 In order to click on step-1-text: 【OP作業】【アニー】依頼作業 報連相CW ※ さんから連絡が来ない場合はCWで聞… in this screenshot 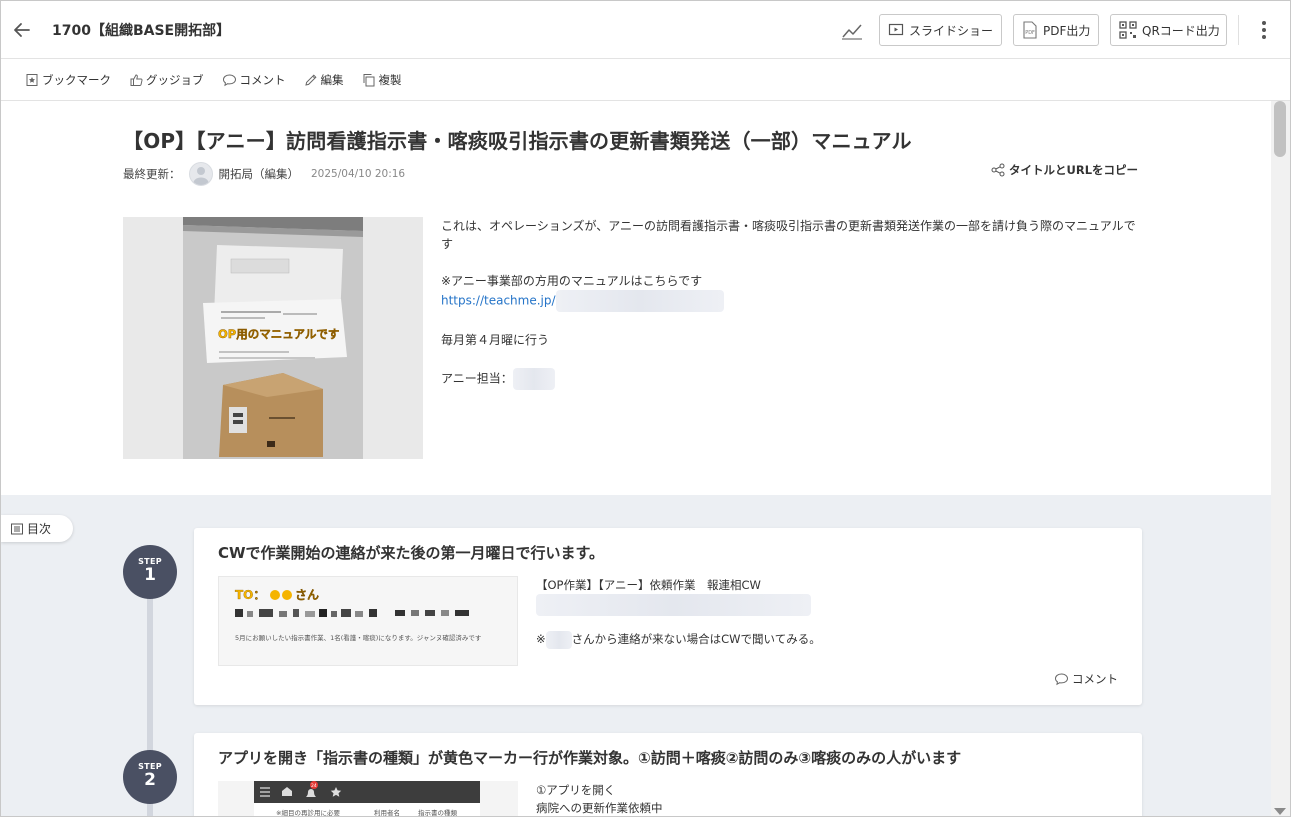, I will do `click(678, 612)`.